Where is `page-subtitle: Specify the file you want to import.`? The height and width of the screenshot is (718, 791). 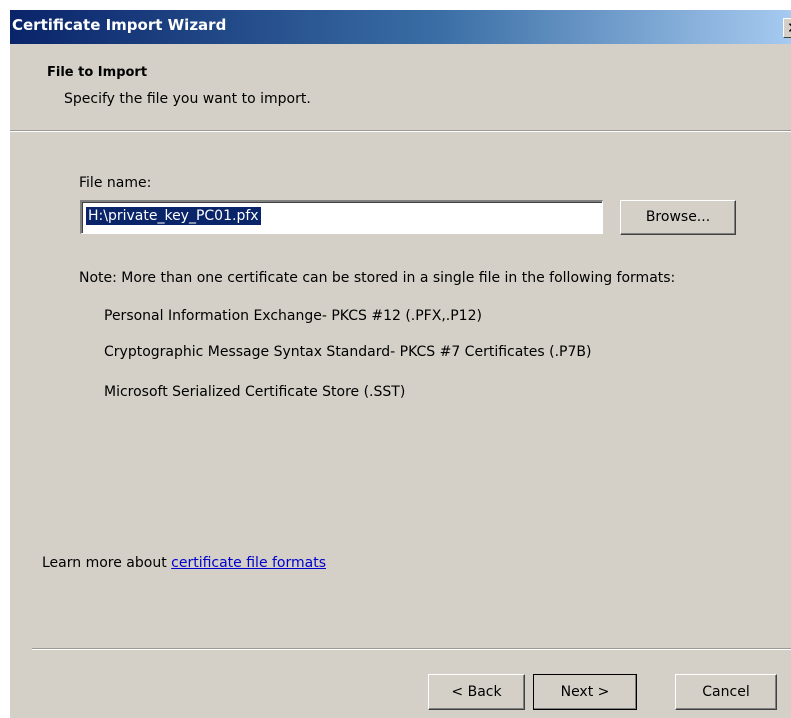 page-subtitle: Specify the file you want to import. is located at coordinates (187, 99).